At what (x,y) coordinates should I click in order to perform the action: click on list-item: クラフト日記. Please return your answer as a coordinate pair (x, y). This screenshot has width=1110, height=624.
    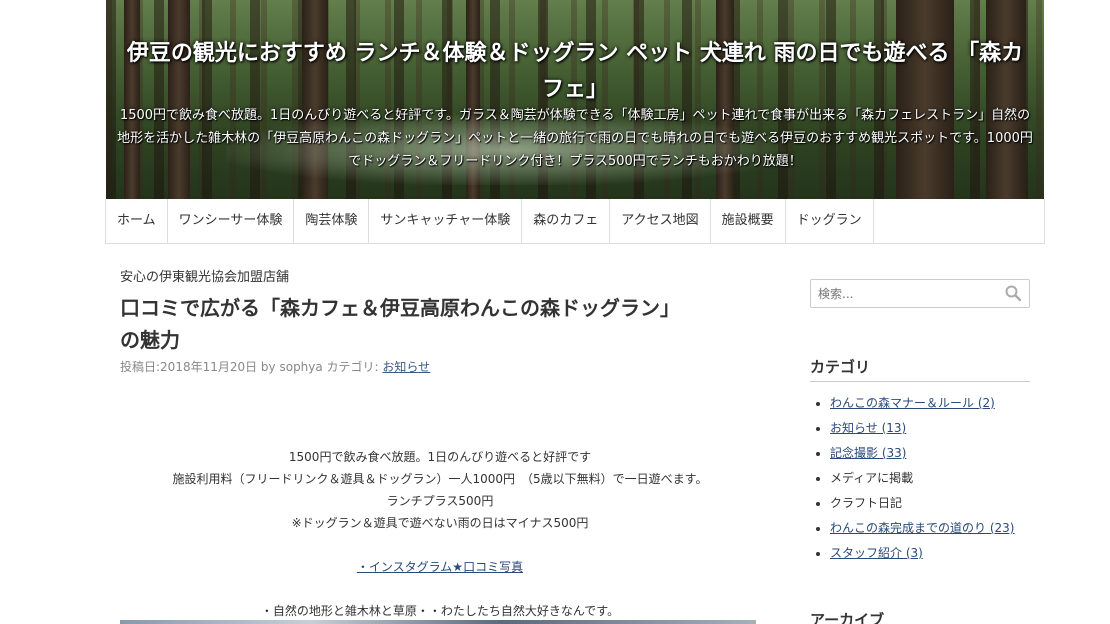
    Looking at the image, I should click on (930, 503).